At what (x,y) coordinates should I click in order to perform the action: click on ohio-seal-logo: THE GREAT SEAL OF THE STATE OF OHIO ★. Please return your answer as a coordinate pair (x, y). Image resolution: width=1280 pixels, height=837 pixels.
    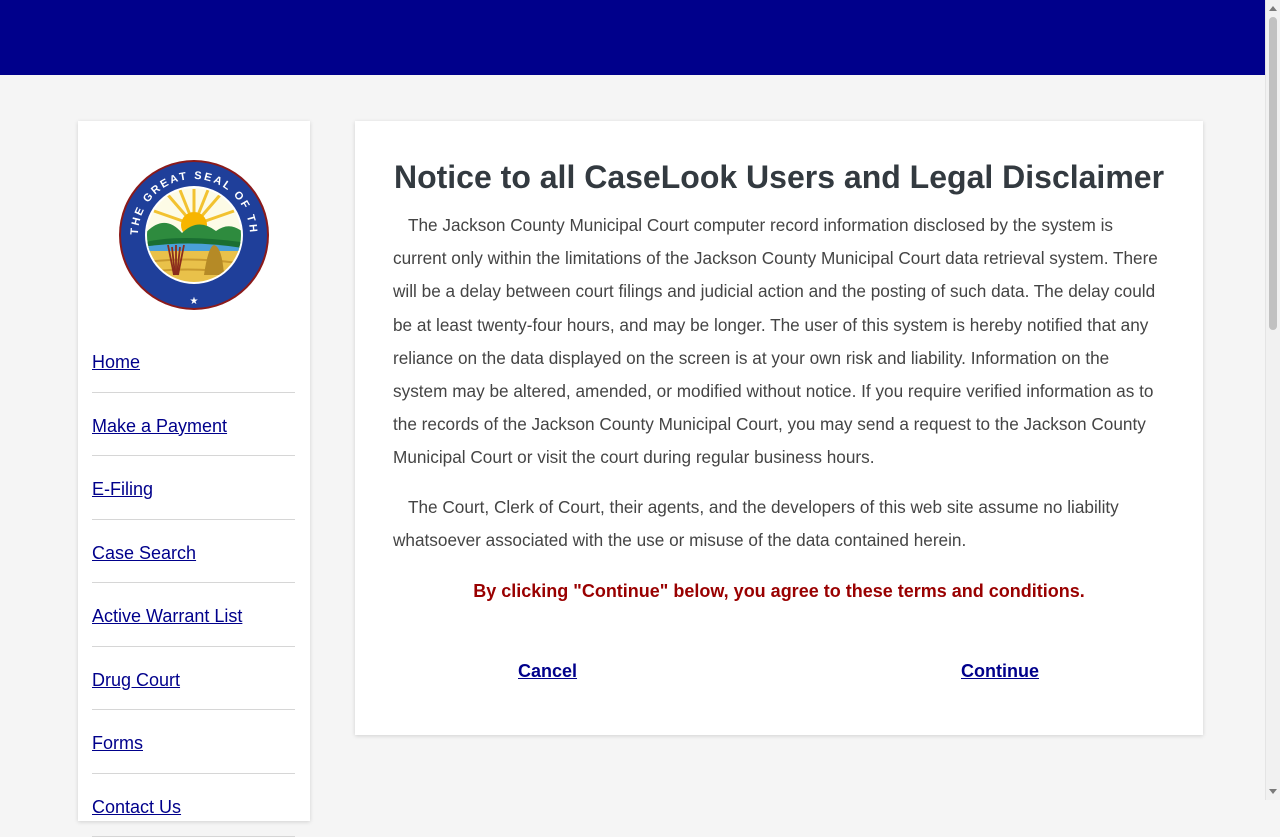
    Looking at the image, I should click on (194, 235).